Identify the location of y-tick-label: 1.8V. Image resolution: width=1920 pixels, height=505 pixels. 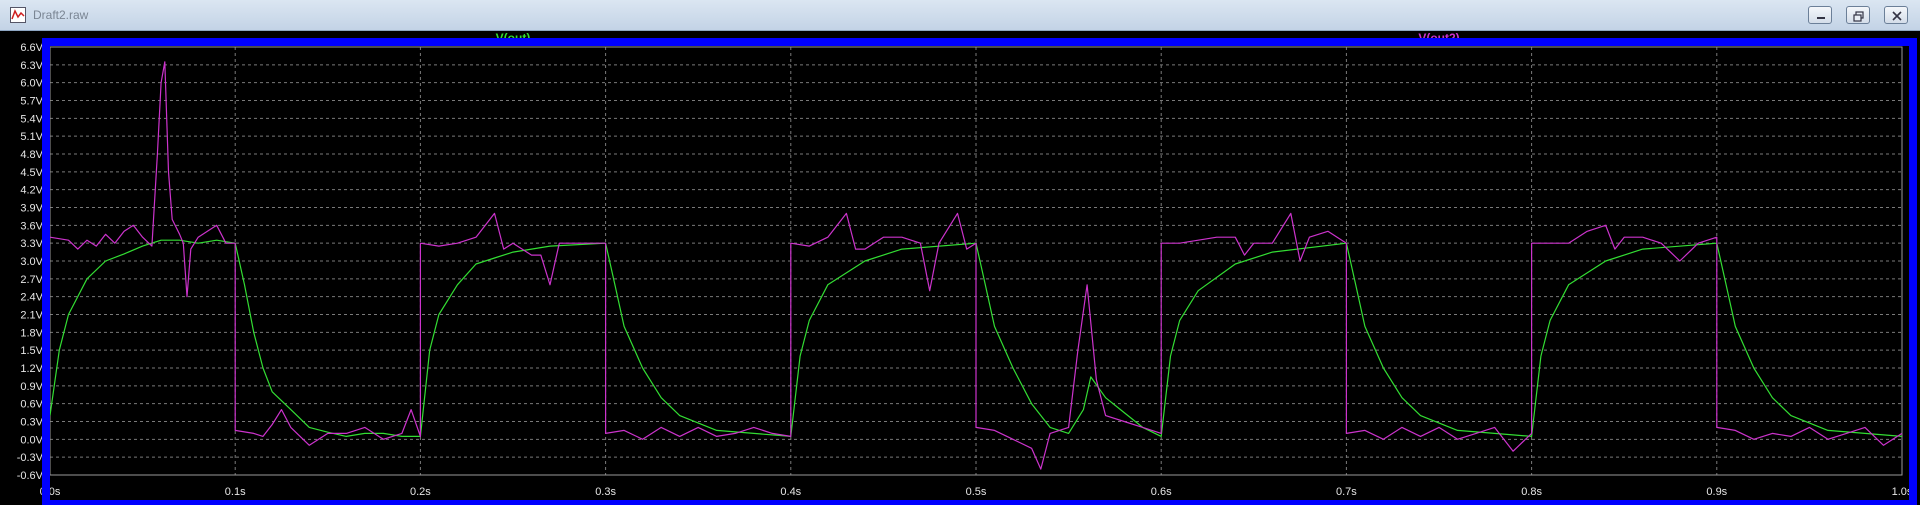
(31, 333).